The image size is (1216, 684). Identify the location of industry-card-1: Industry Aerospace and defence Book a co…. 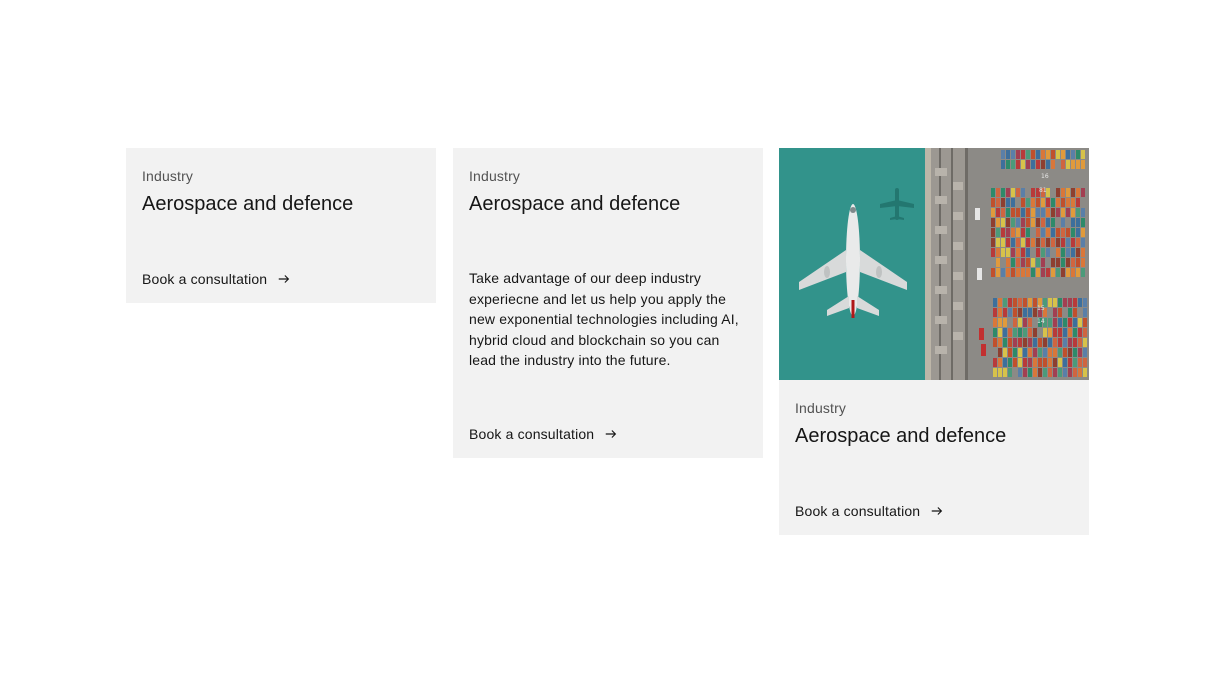
(281, 225).